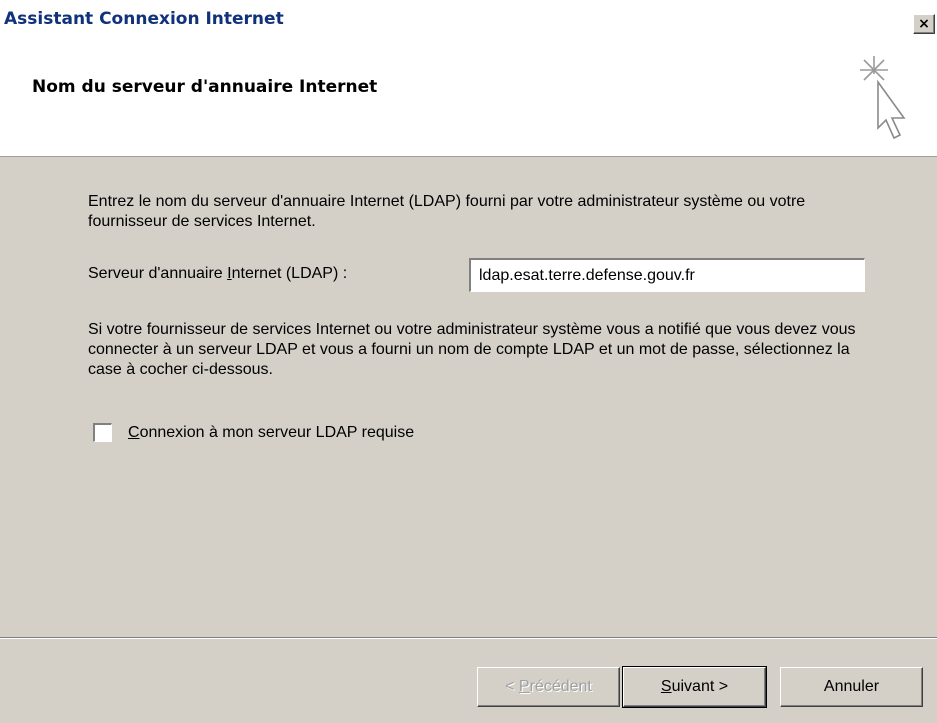 The image size is (937, 723). Describe the element at coordinates (560, 686) in the screenshot. I see `prev-label-rest: récédent` at that location.